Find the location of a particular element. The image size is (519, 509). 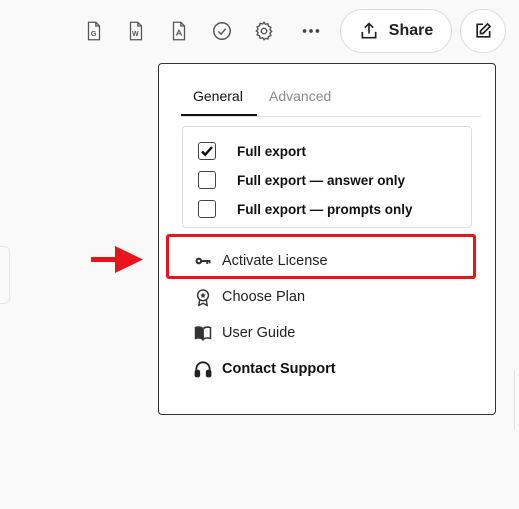

more-horizontal-icon is located at coordinates (311, 31).